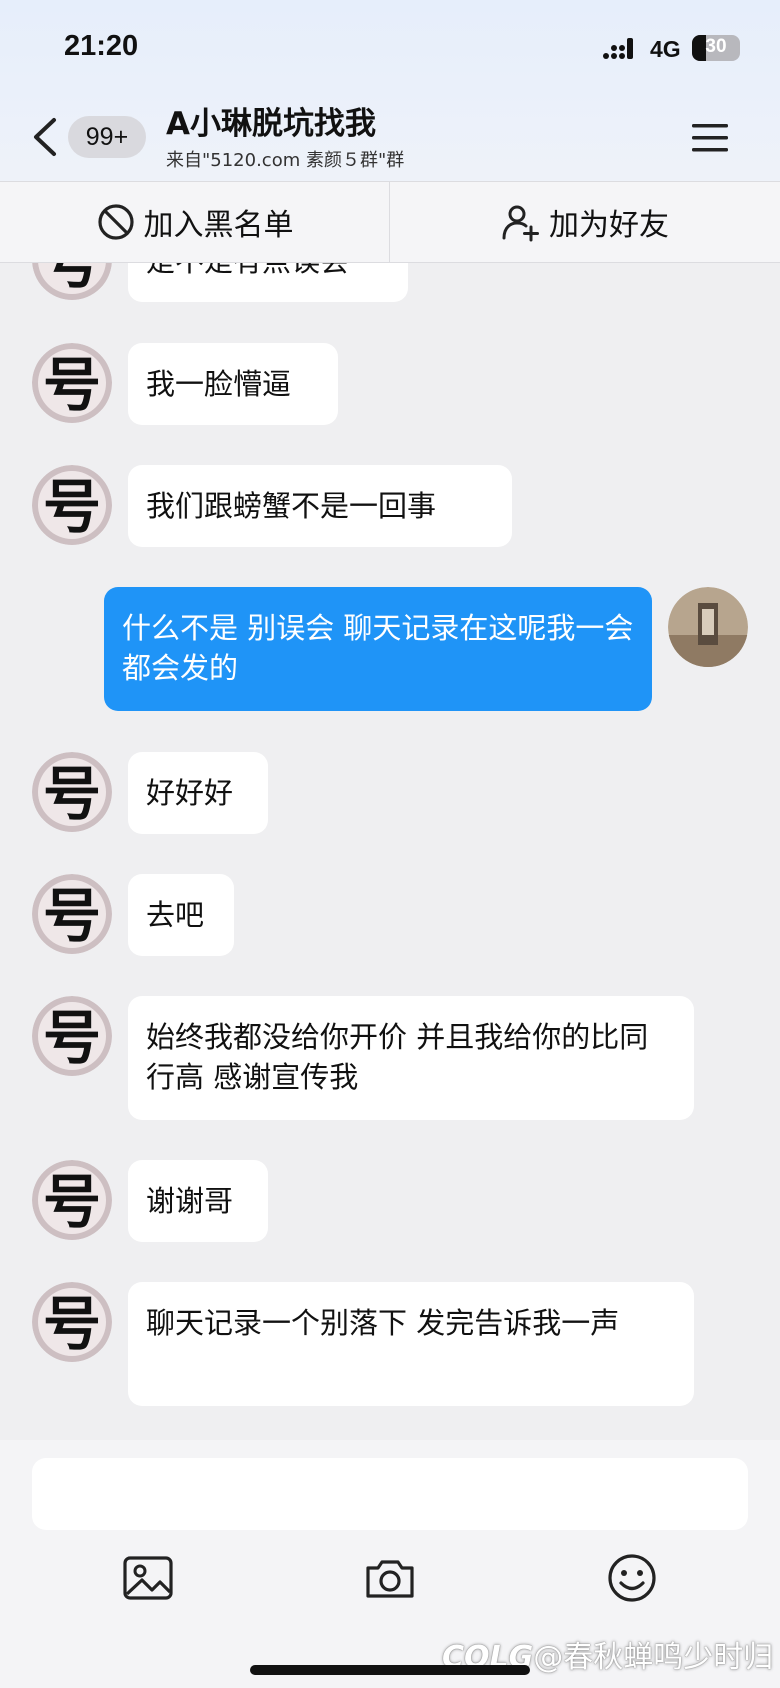 The width and height of the screenshot is (780, 1688). Describe the element at coordinates (708, 627) in the screenshot. I see `user-avatar` at that location.